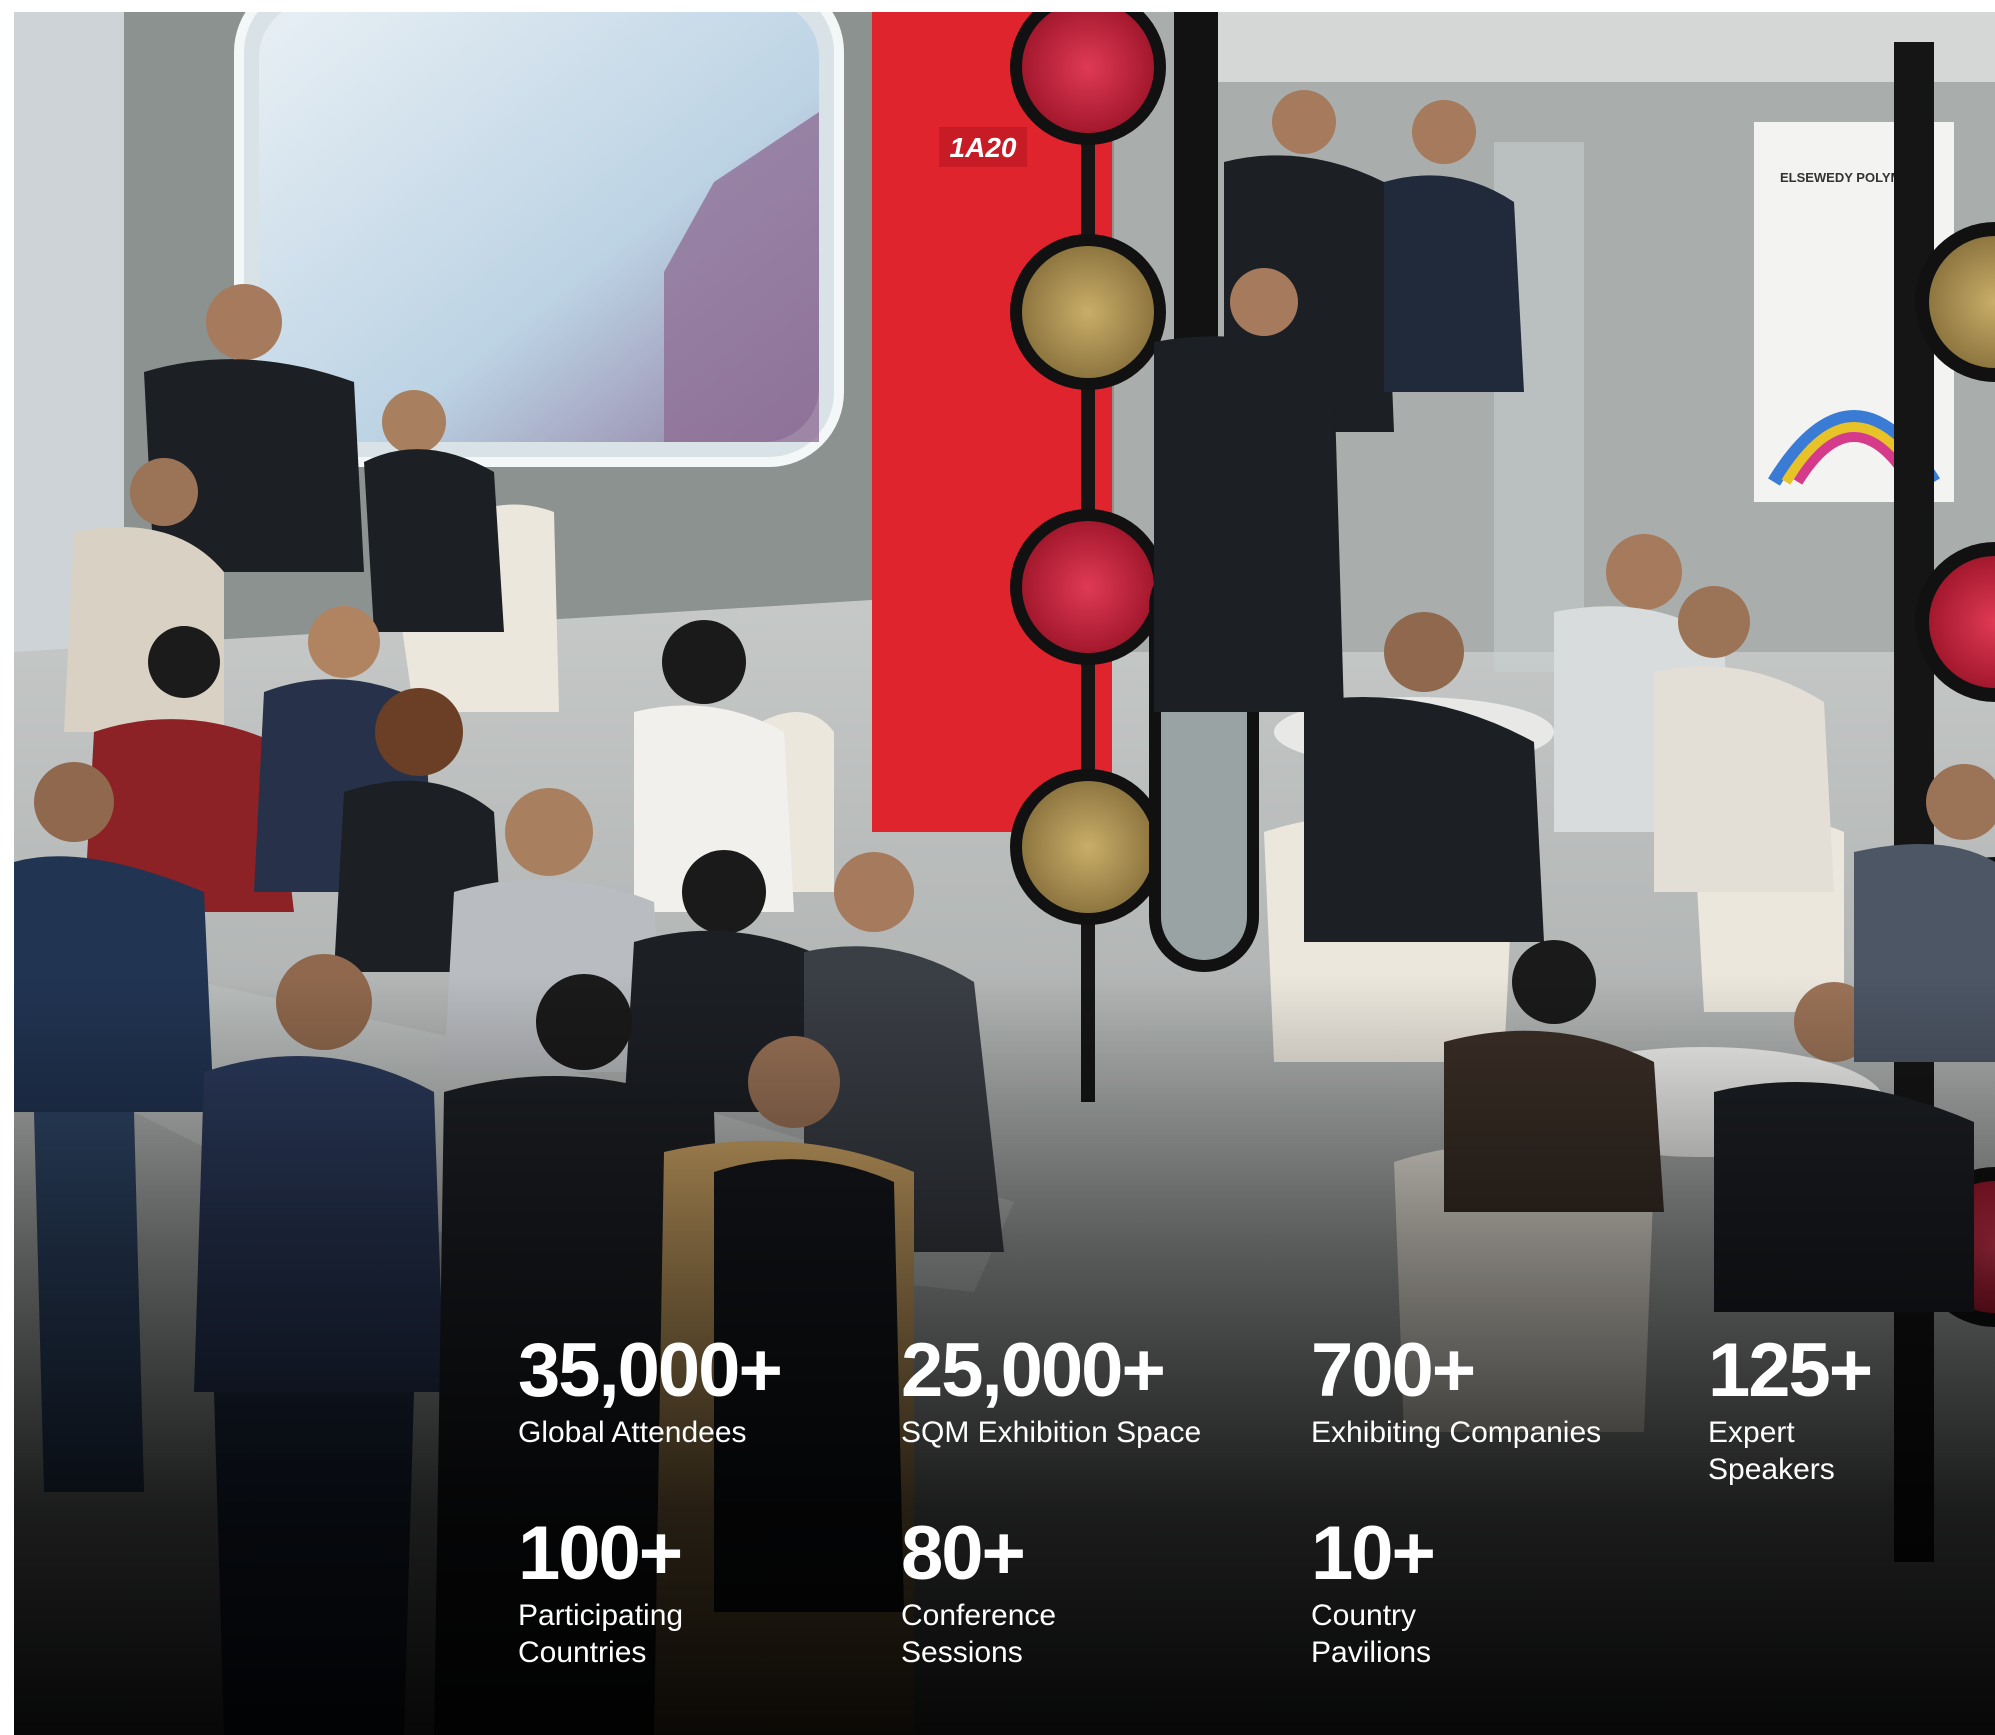 The image size is (1995, 1735). What do you see at coordinates (1771, 1469) in the screenshot?
I see `stat-label-line: Speakers` at bounding box center [1771, 1469].